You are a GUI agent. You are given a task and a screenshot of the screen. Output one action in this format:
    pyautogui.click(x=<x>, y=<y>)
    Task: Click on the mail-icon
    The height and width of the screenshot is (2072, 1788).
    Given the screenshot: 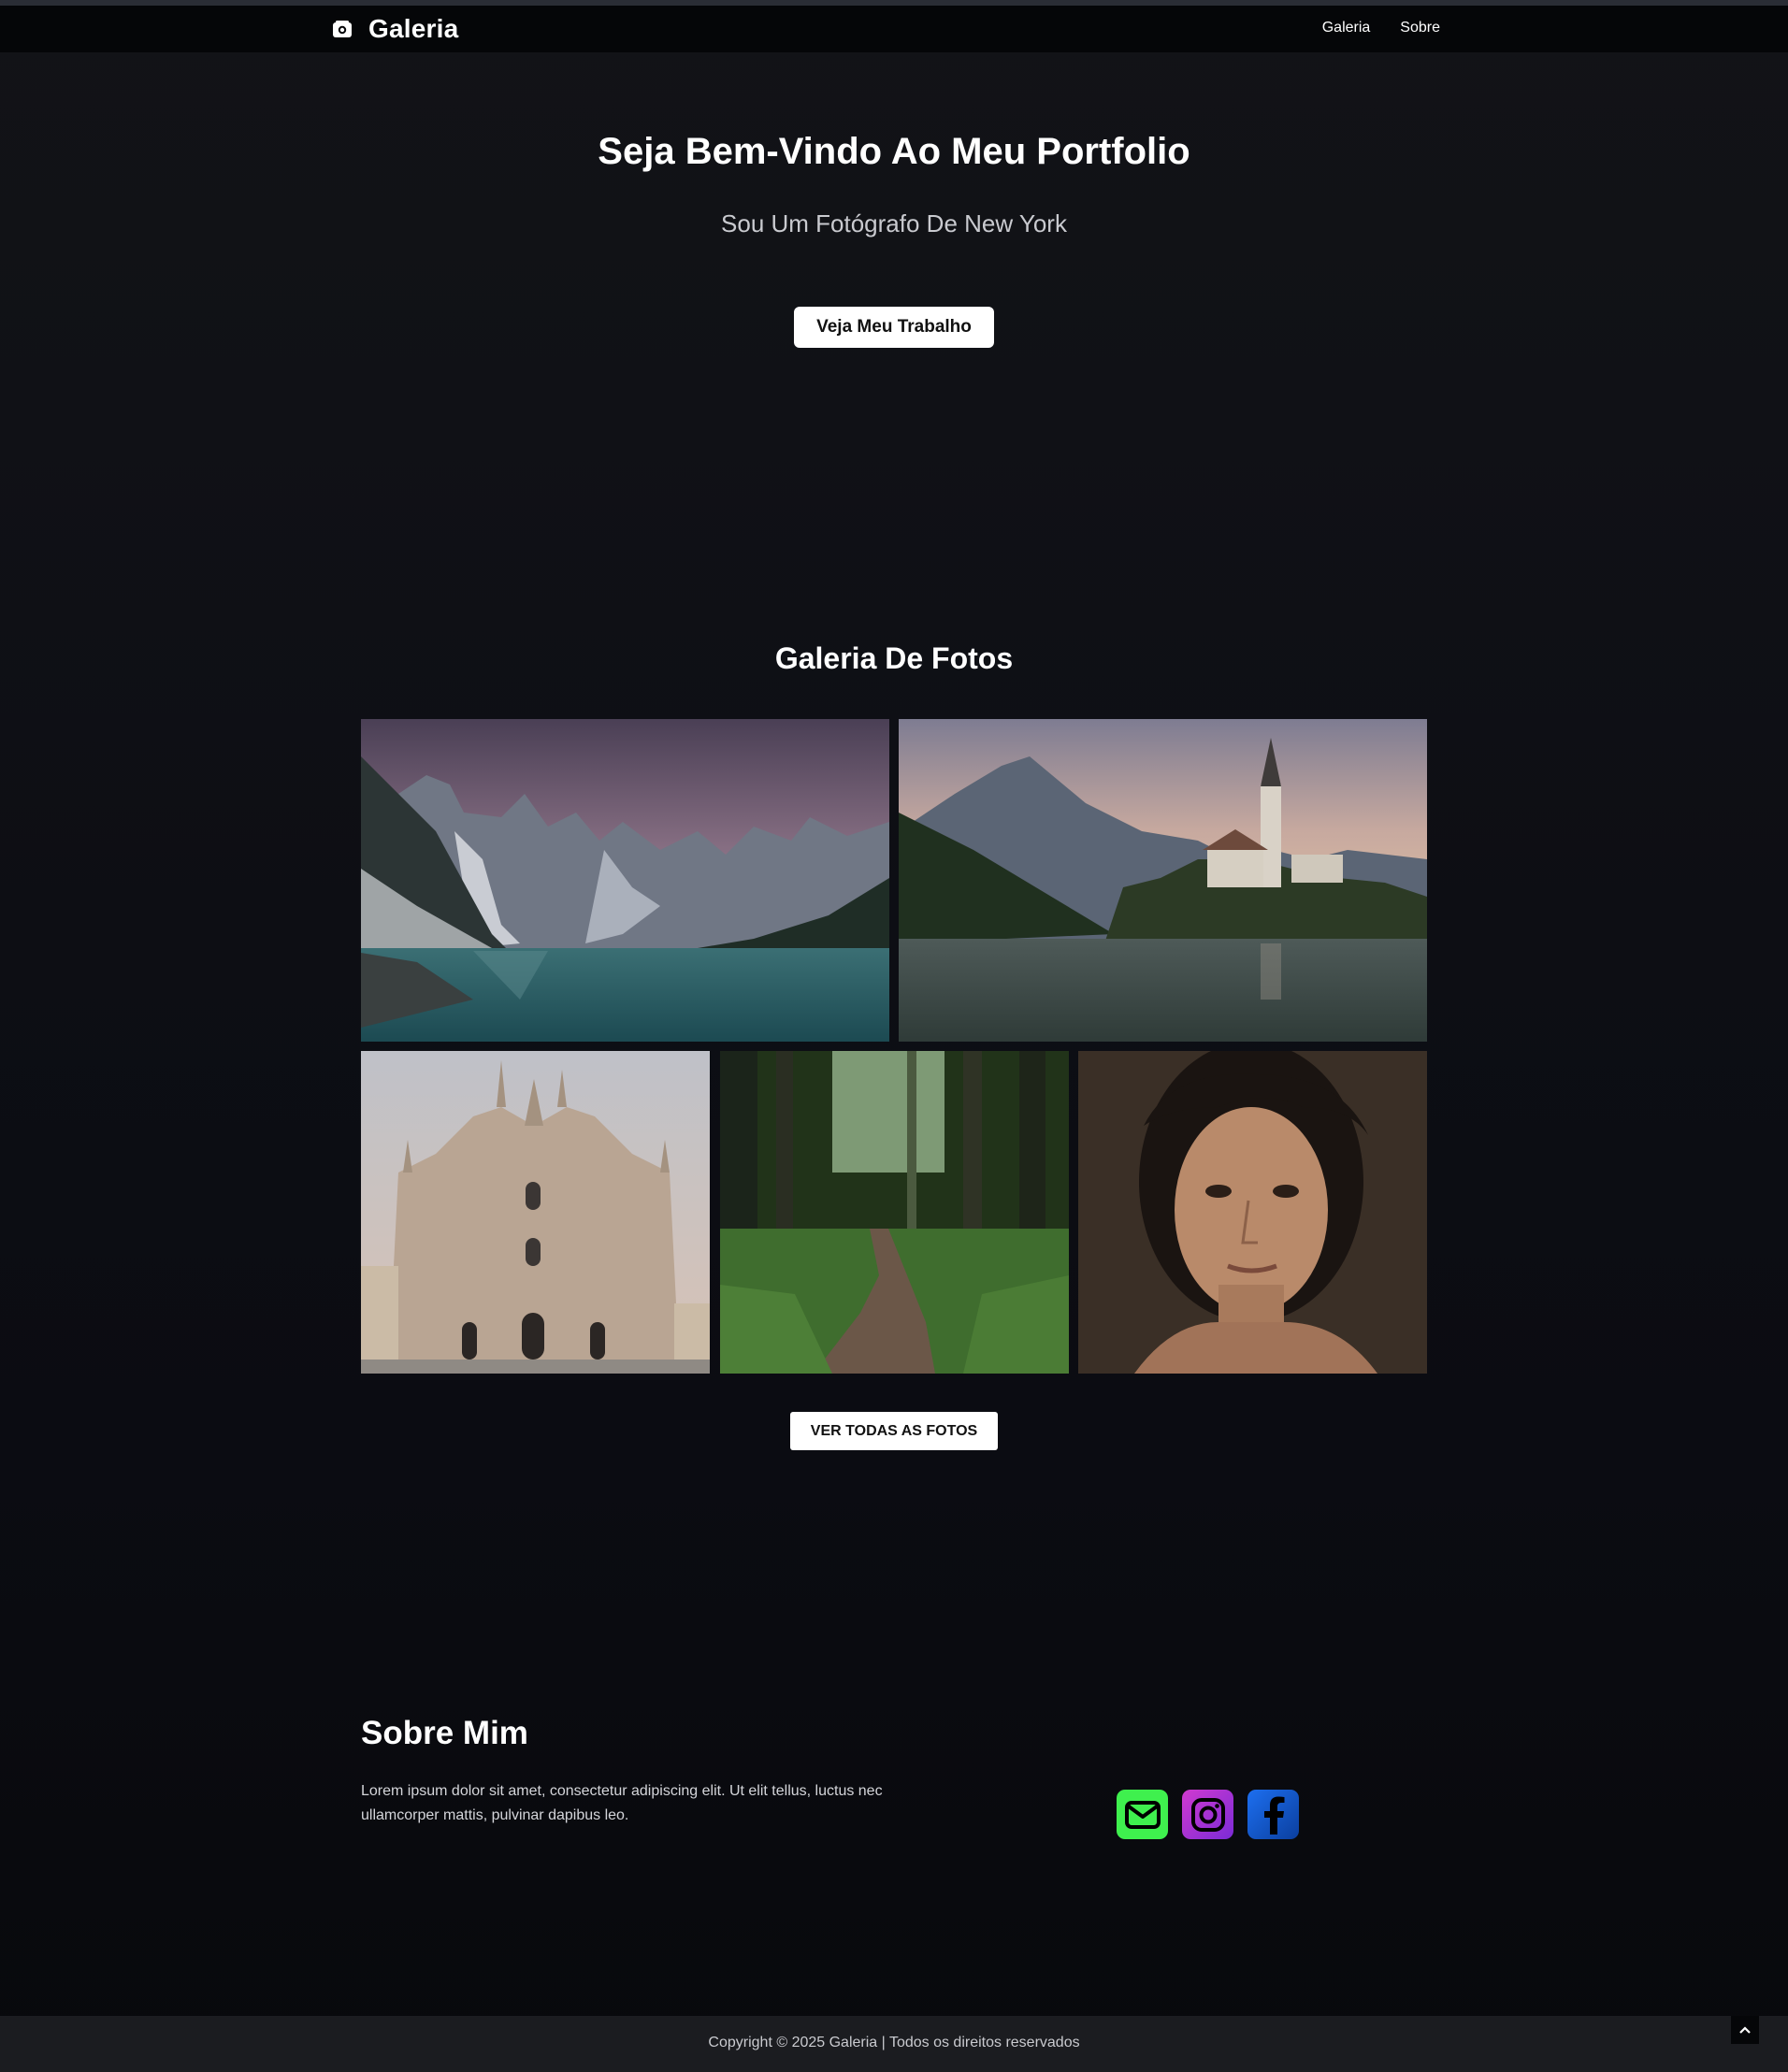 What is the action you would take?
    pyautogui.click(x=1142, y=1814)
    